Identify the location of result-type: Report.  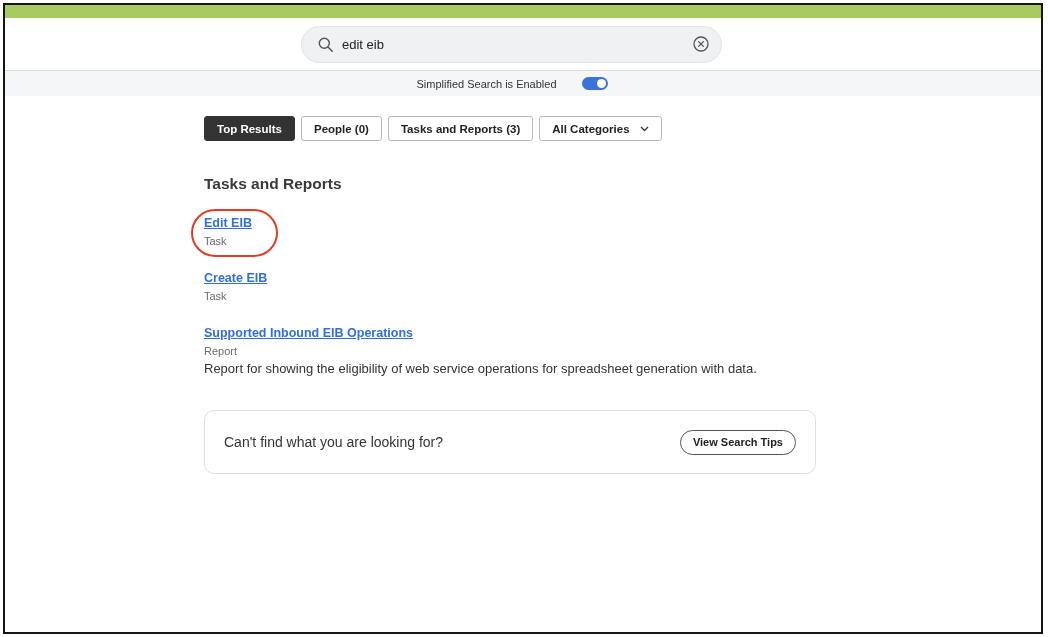
(221, 351).